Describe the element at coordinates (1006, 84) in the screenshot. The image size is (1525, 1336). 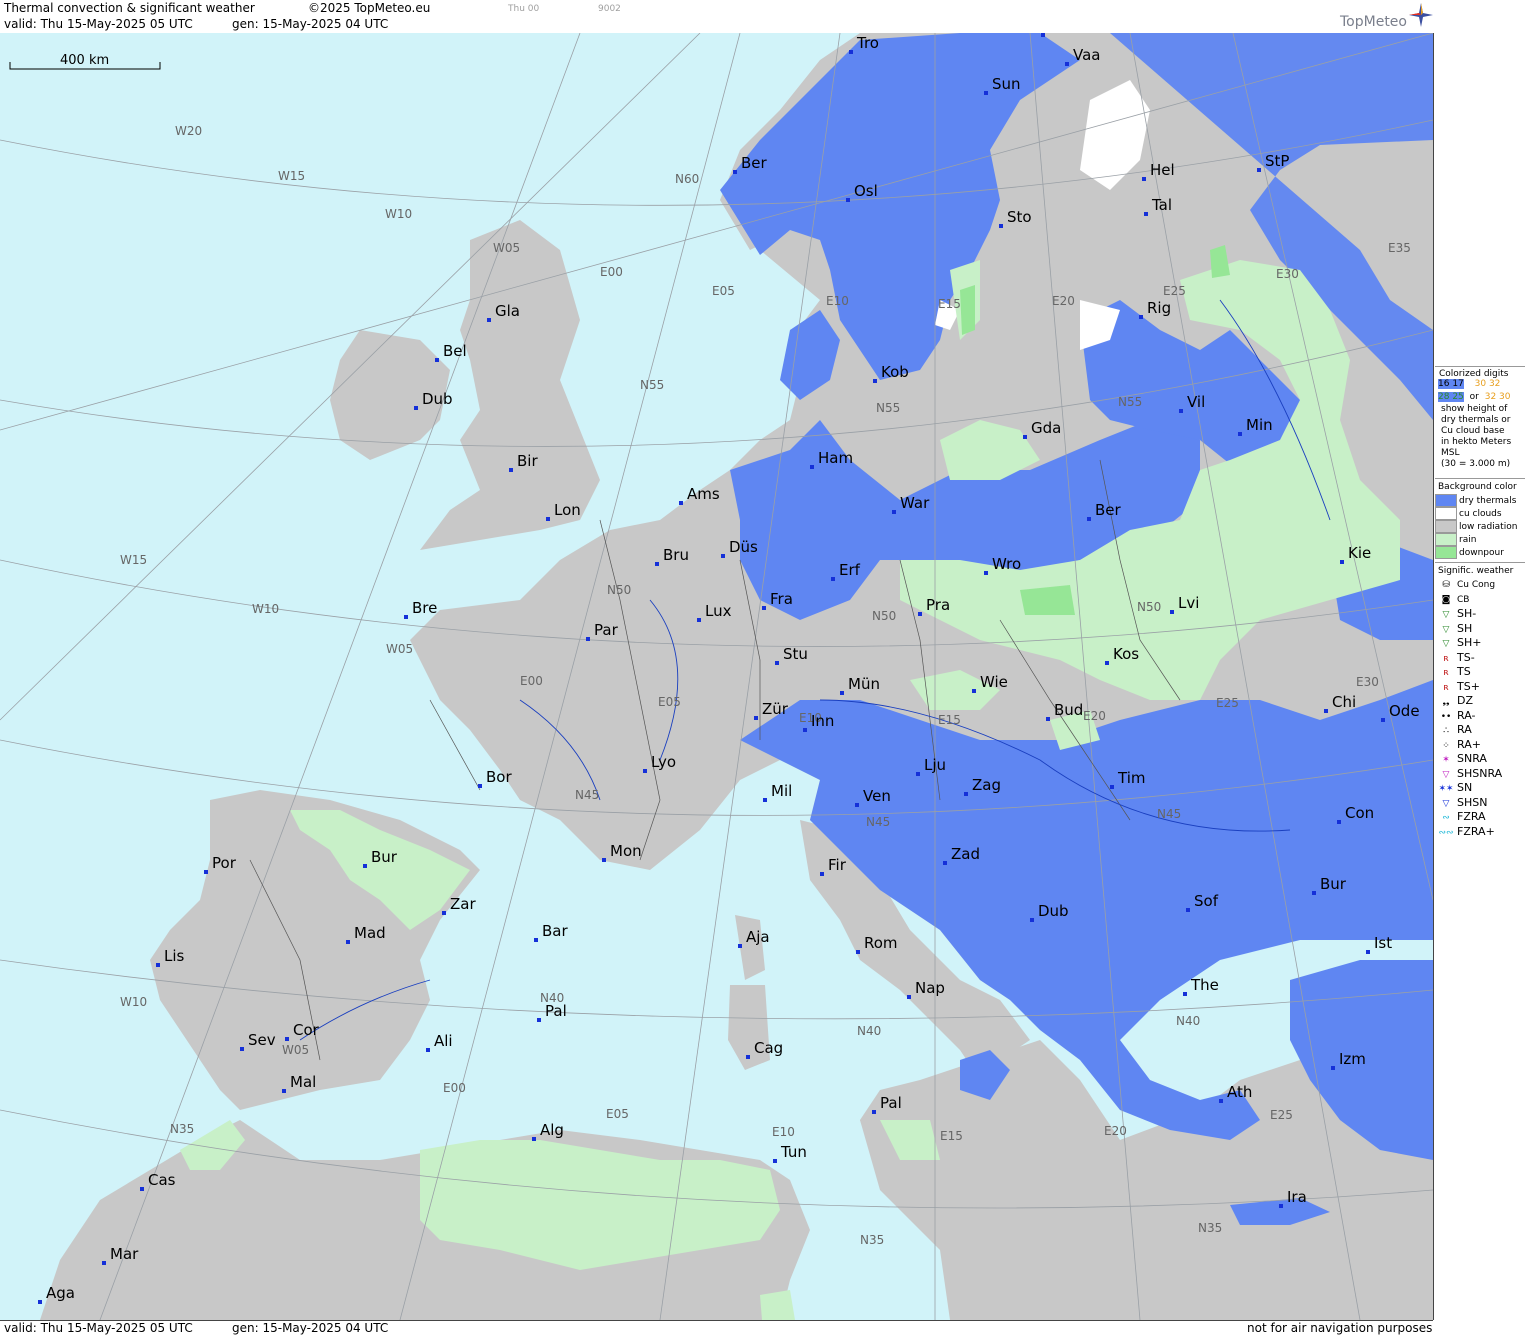
I see `city-label: Sun` at that location.